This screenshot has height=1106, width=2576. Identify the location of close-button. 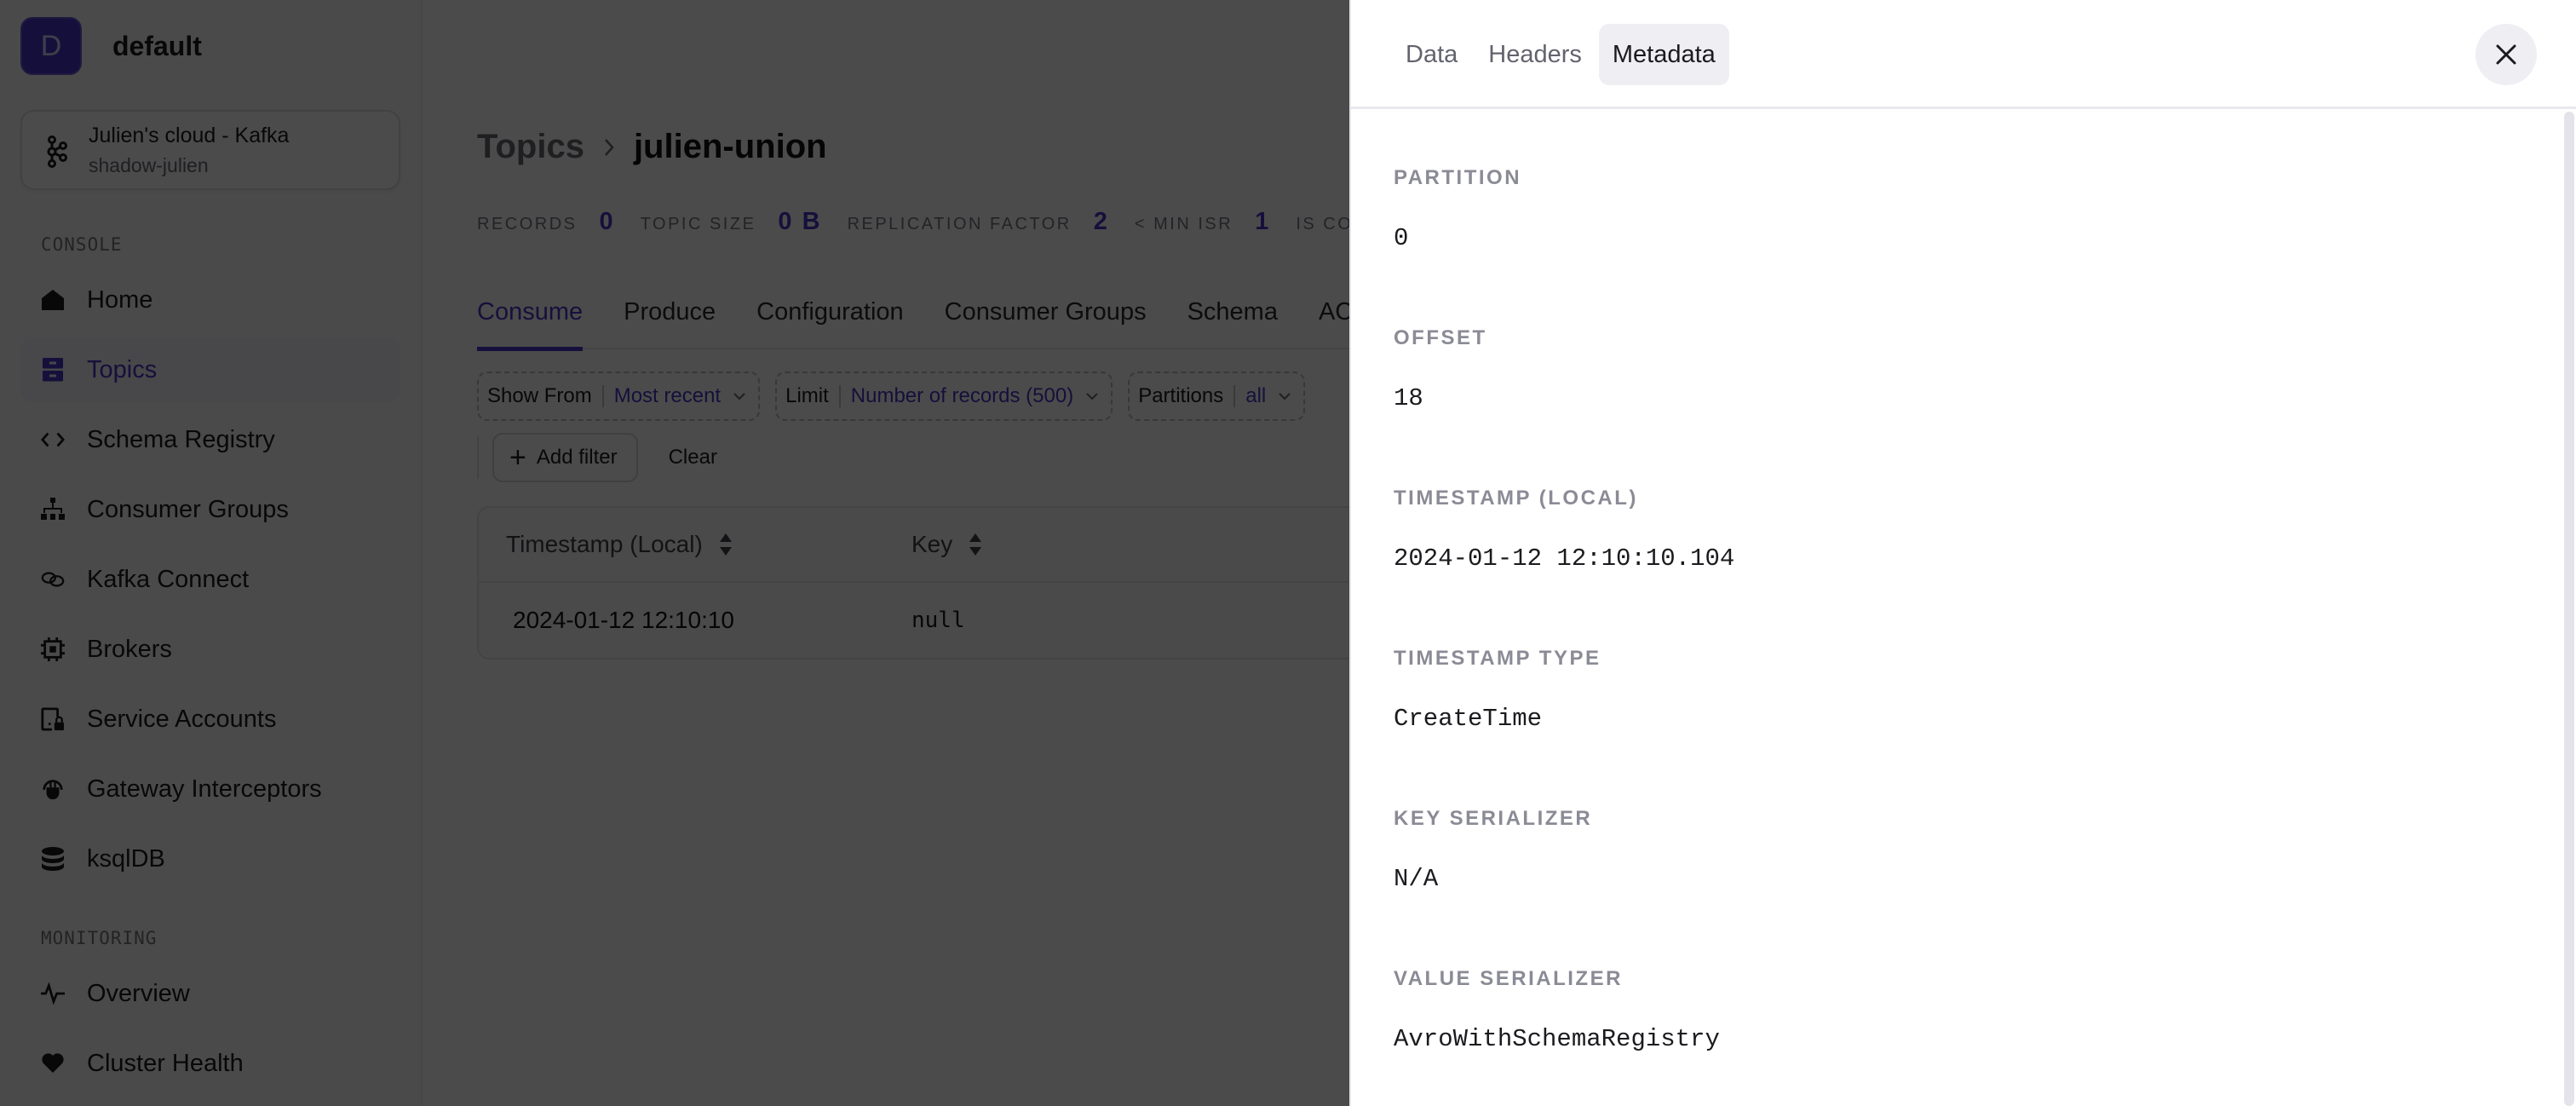
(2506, 54).